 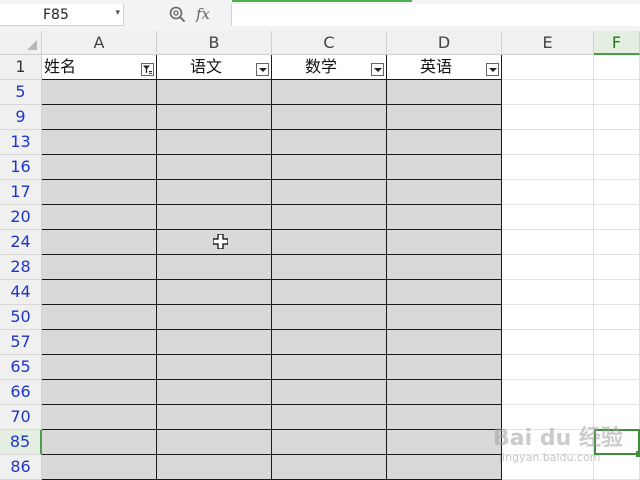 What do you see at coordinates (21, 43) in the screenshot?
I see `select-all-corner` at bounding box center [21, 43].